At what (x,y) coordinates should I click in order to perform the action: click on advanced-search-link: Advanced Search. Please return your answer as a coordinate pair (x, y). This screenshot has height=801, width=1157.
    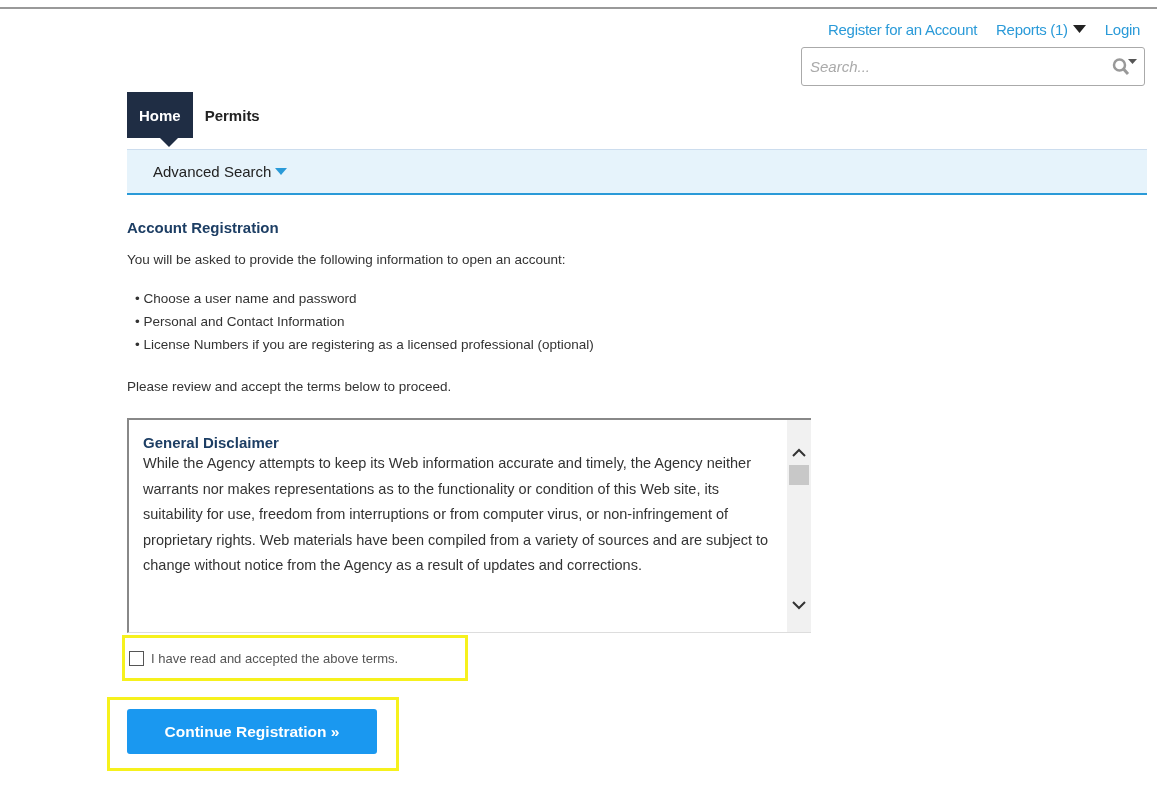
    Looking at the image, I should click on (220, 171).